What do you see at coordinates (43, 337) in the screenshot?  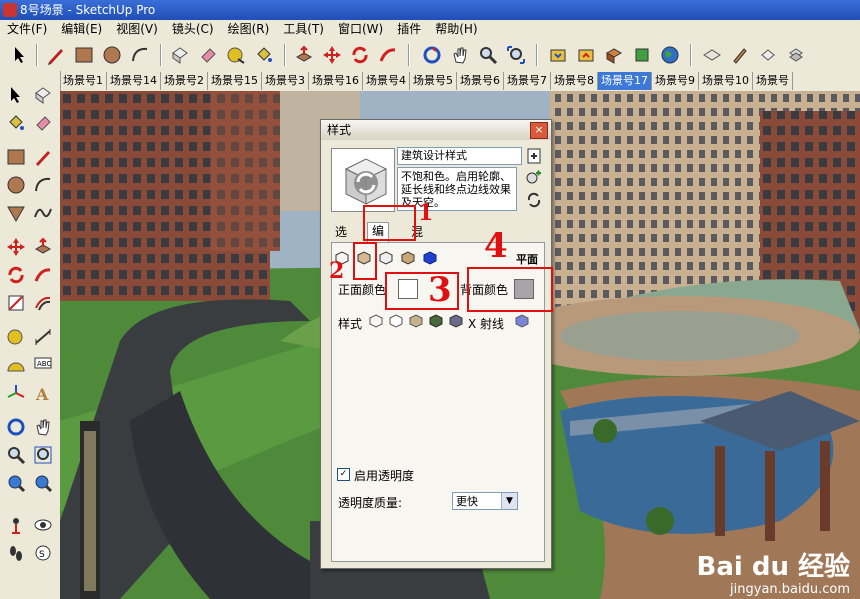 I see `dimension-icon` at bounding box center [43, 337].